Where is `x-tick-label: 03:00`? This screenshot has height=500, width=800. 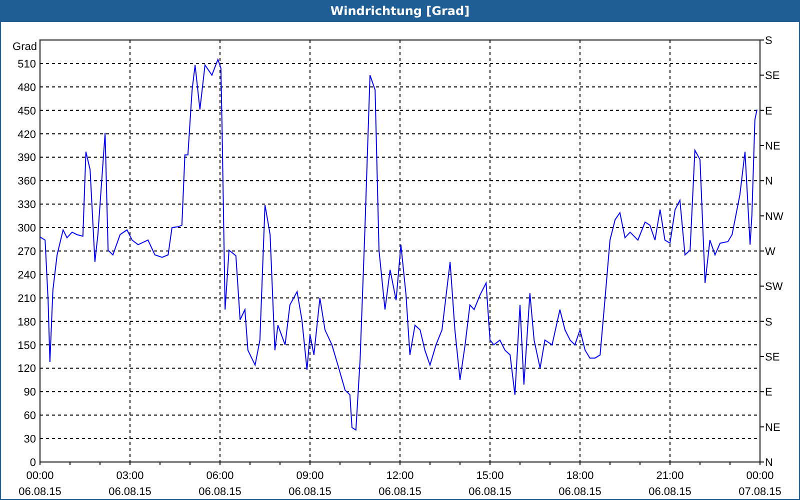 x-tick-label: 03:00 is located at coordinates (130, 476).